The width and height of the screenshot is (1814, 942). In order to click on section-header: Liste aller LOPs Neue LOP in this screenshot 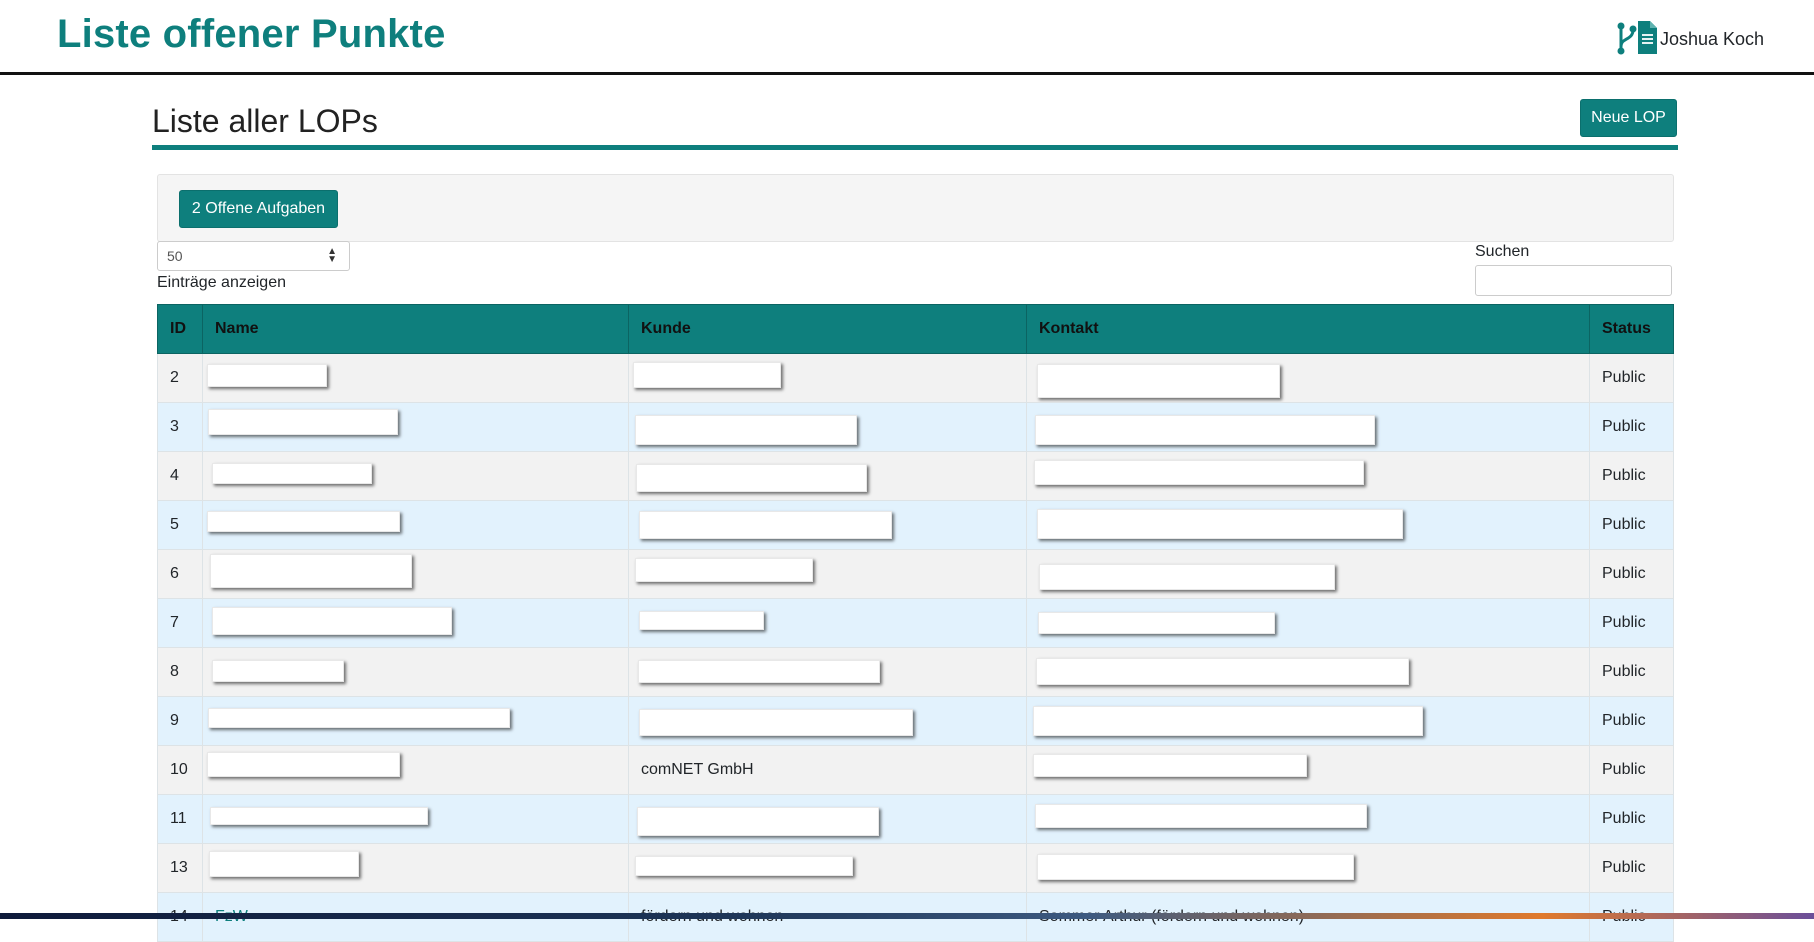, I will do `click(915, 120)`.